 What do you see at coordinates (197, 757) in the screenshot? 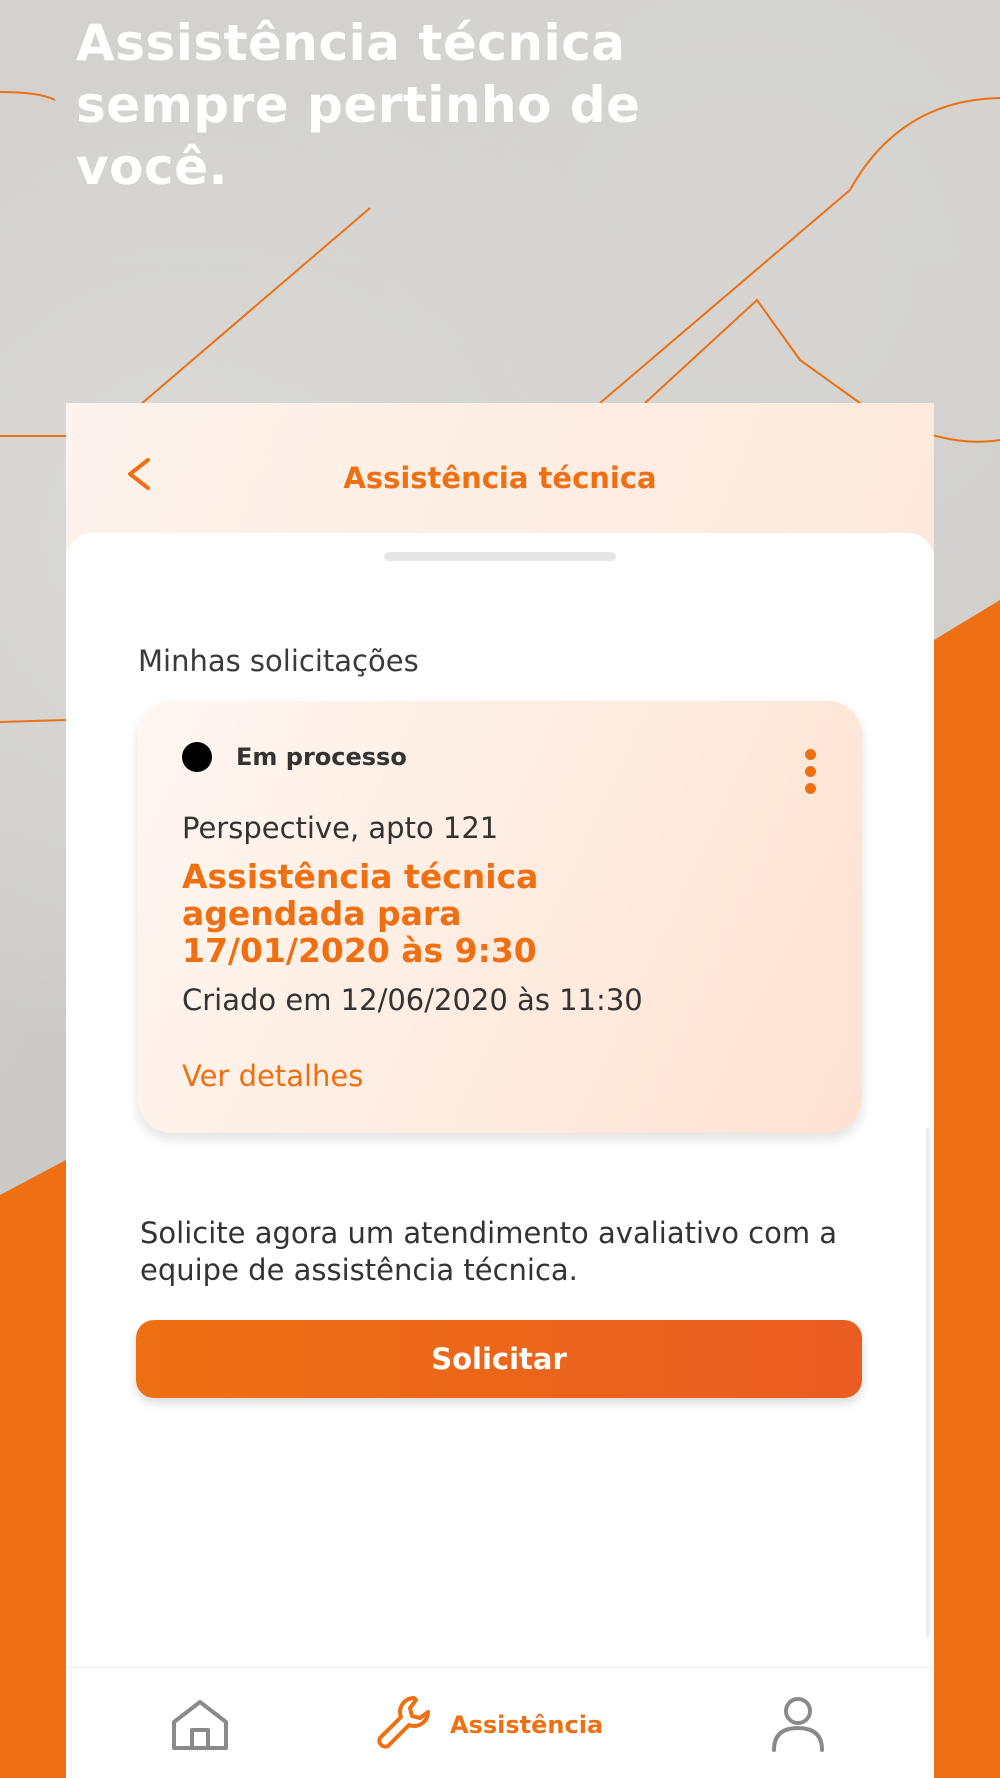
I see `status-dot` at bounding box center [197, 757].